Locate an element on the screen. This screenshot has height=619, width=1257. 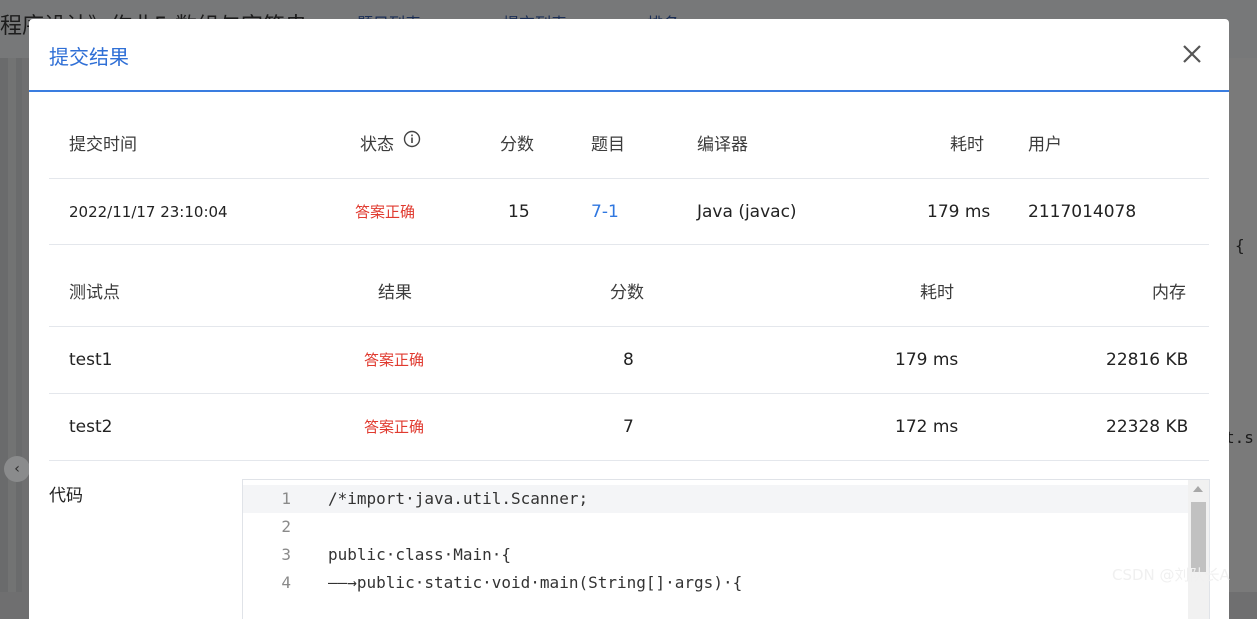
dialog-title: 提交结果 is located at coordinates (89, 57).